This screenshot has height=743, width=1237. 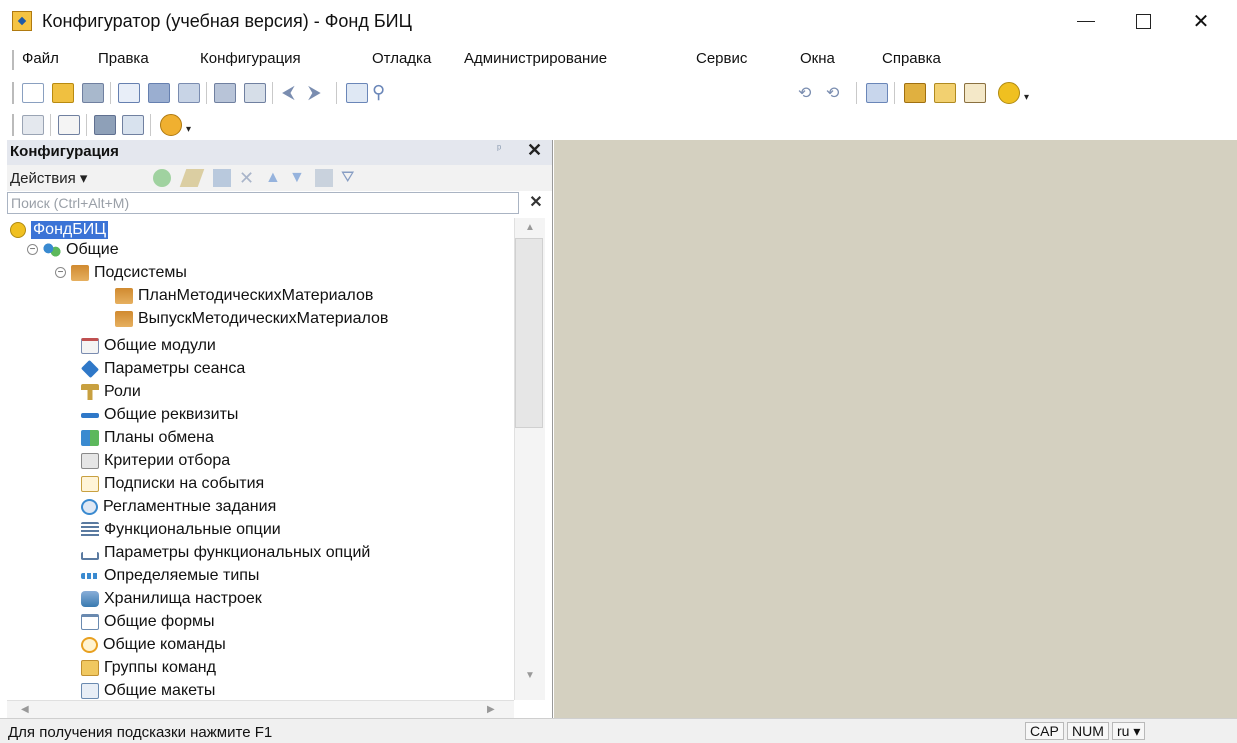 I want to click on filter-icon: ⛛, so click(x=350, y=178).